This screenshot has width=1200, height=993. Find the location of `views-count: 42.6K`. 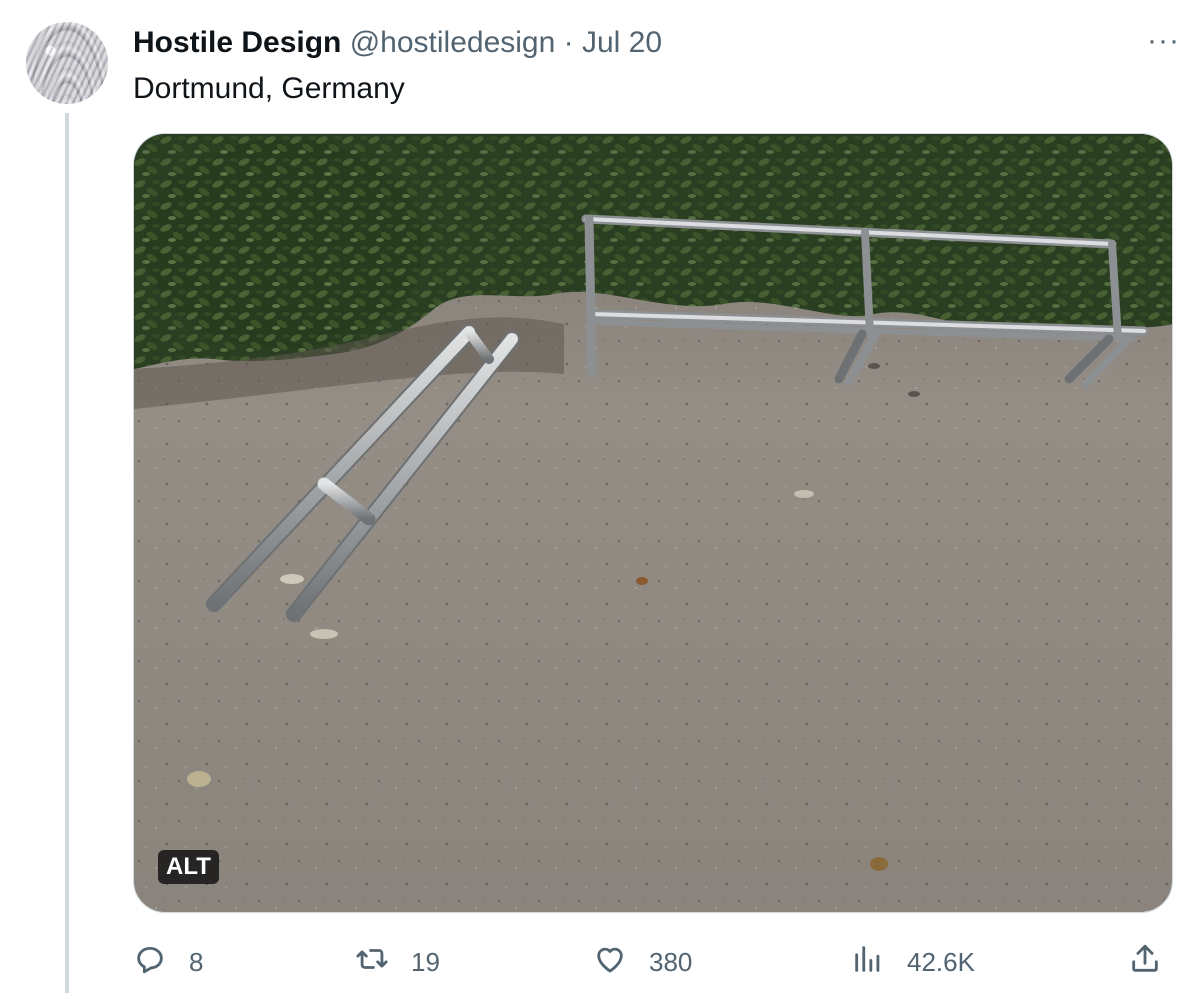

views-count: 42.6K is located at coordinates (941, 961).